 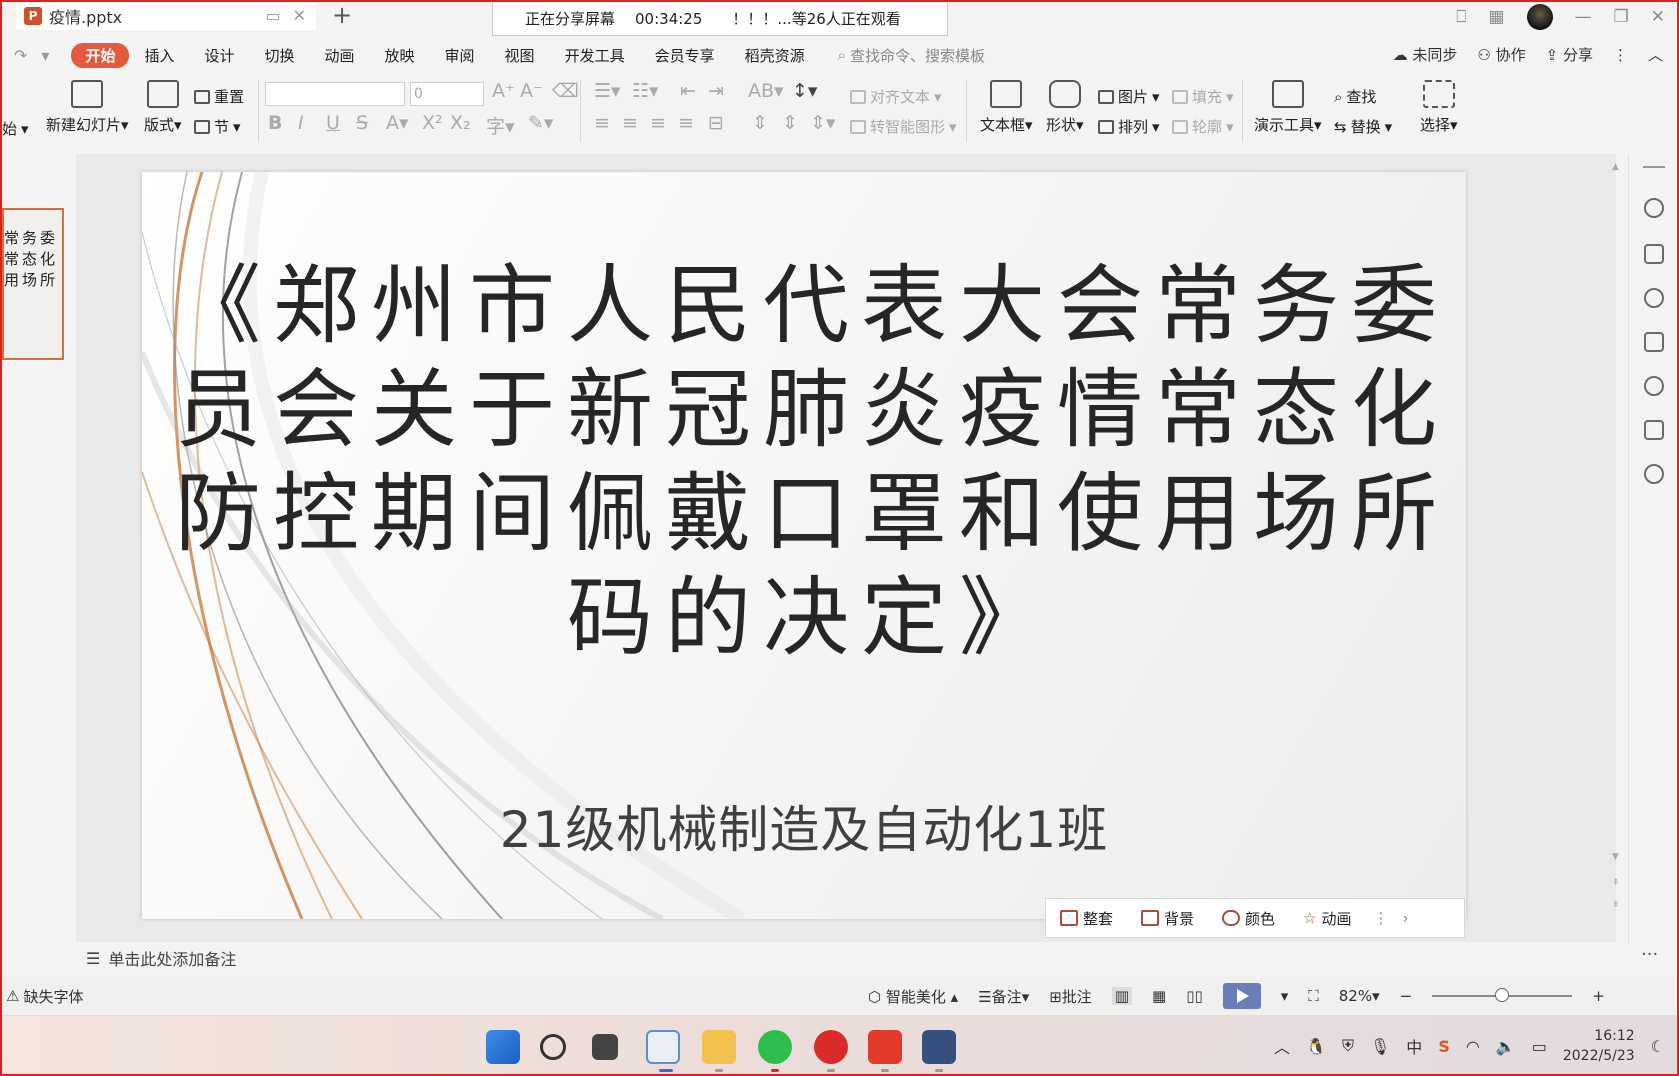 What do you see at coordinates (790, 123) in the screenshot?
I see `spacing-before-icon: ⇕` at bounding box center [790, 123].